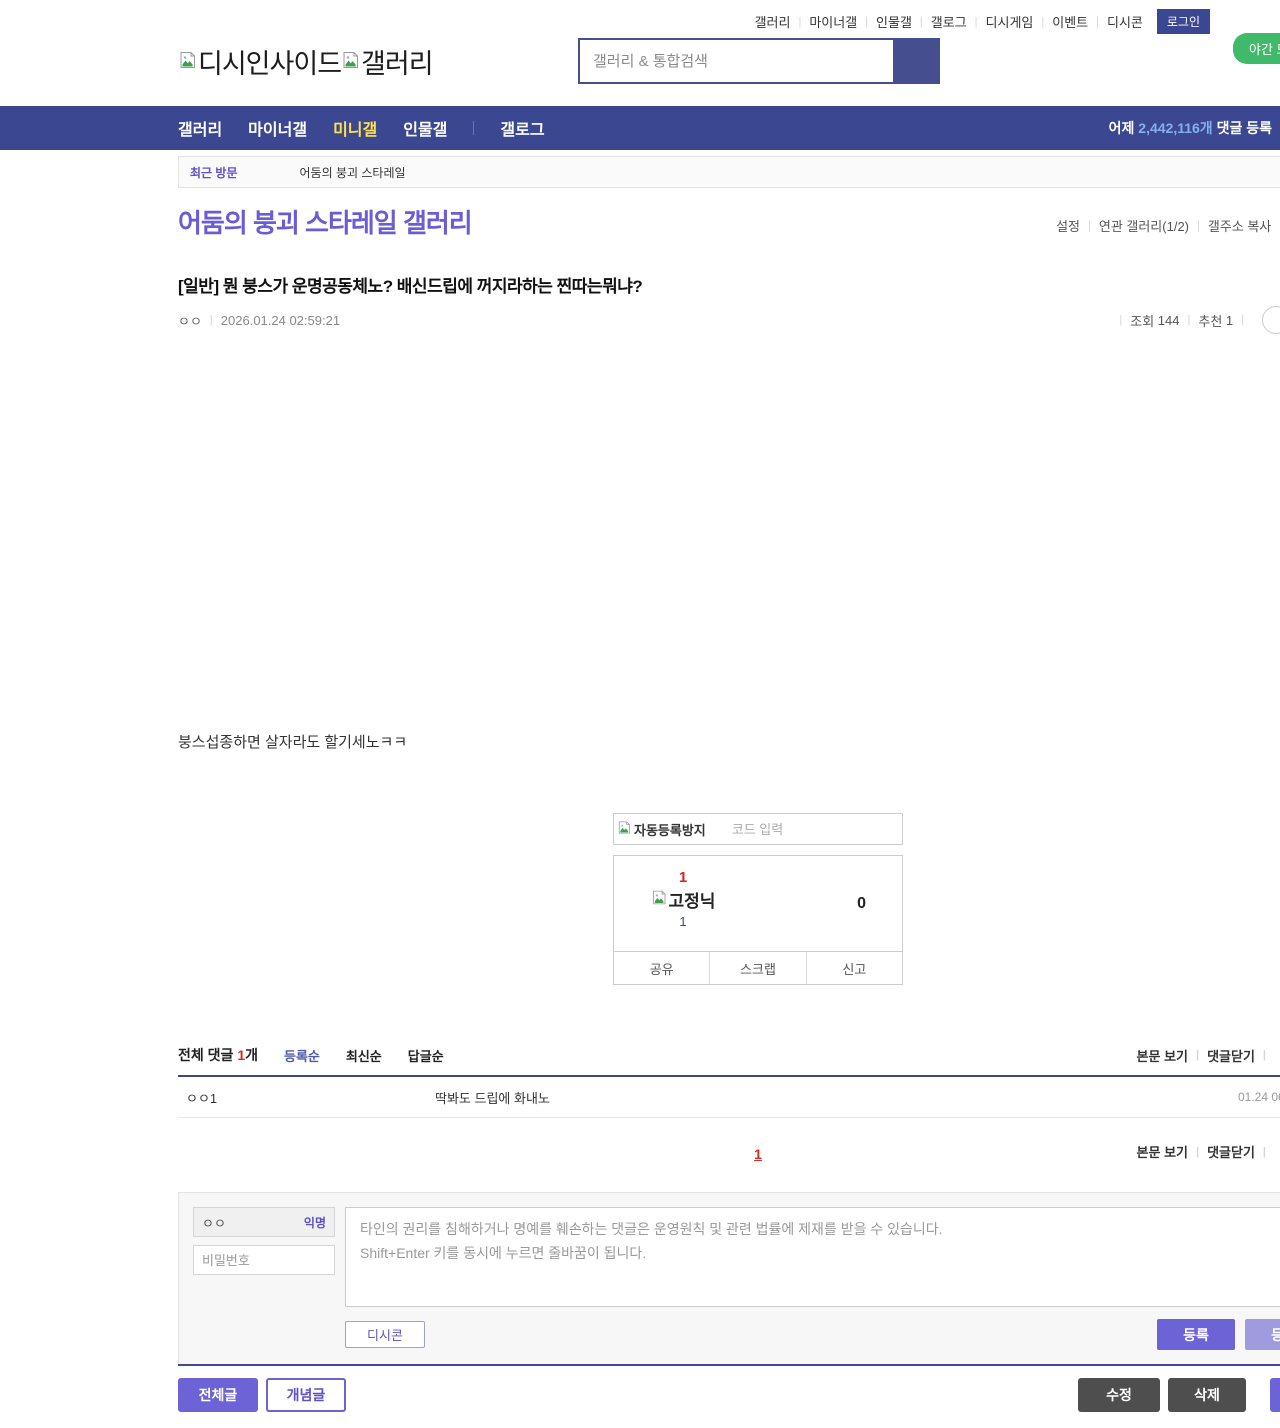  What do you see at coordinates (1121, 128) in the screenshot?
I see `stats-prefix: 어제` at bounding box center [1121, 128].